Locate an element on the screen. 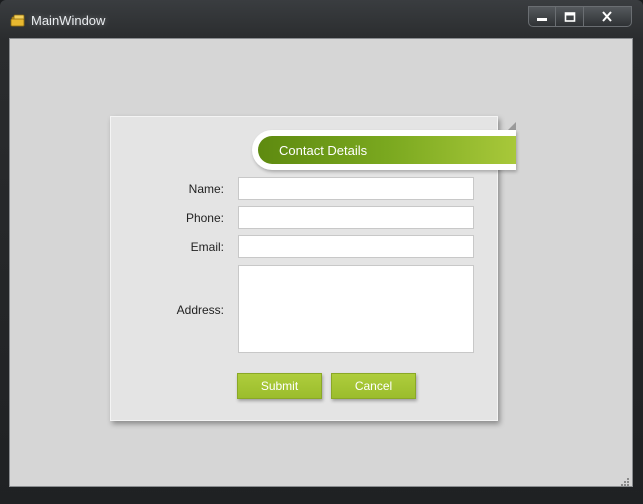 This screenshot has width=643, height=504. email-field is located at coordinates (356, 246).